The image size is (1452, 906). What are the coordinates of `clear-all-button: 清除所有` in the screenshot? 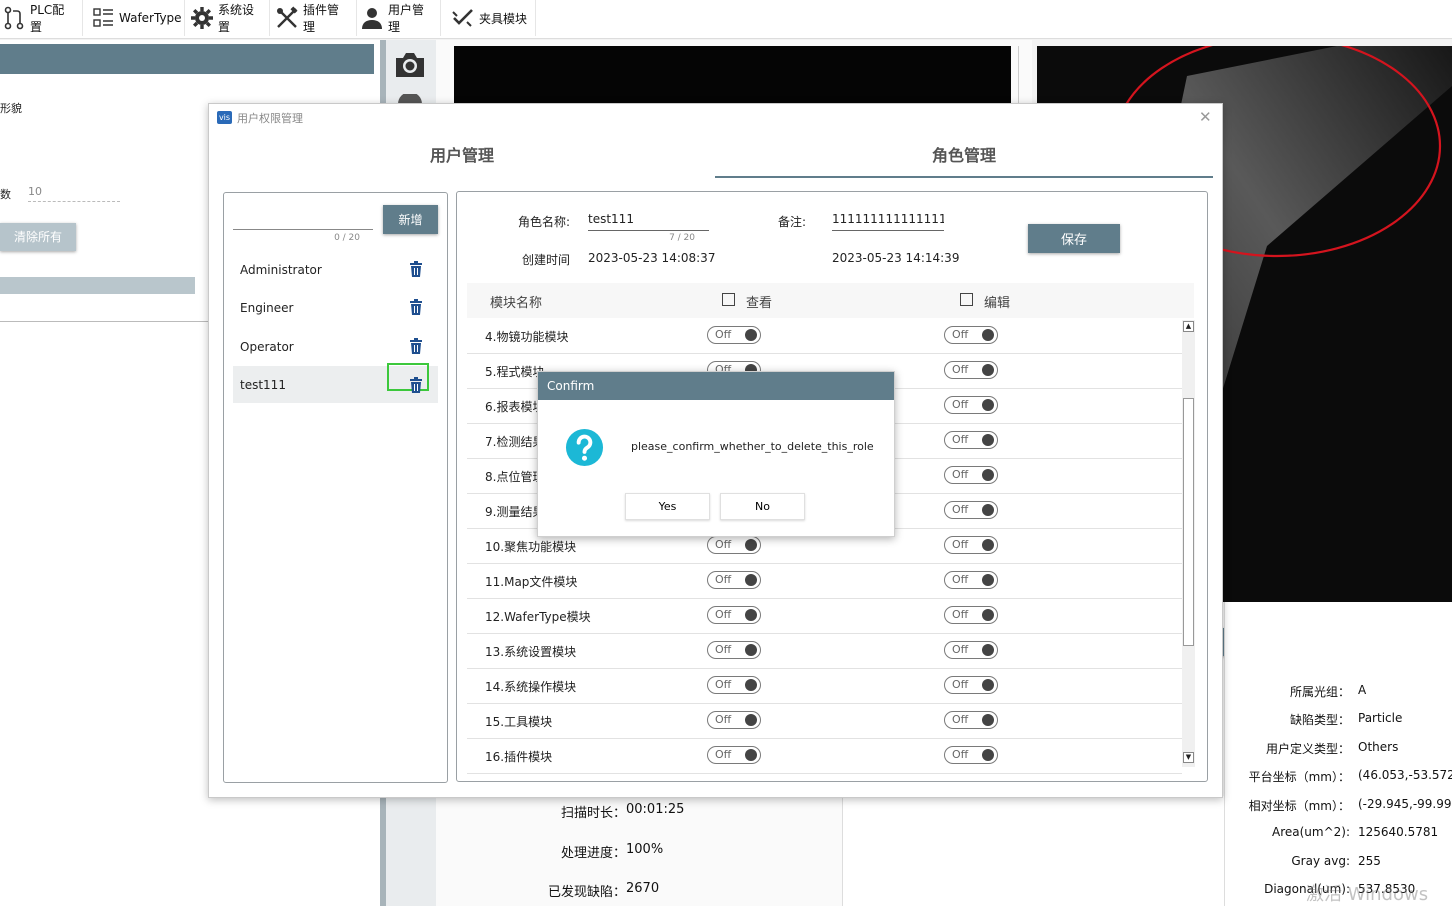 It's located at (38, 237).